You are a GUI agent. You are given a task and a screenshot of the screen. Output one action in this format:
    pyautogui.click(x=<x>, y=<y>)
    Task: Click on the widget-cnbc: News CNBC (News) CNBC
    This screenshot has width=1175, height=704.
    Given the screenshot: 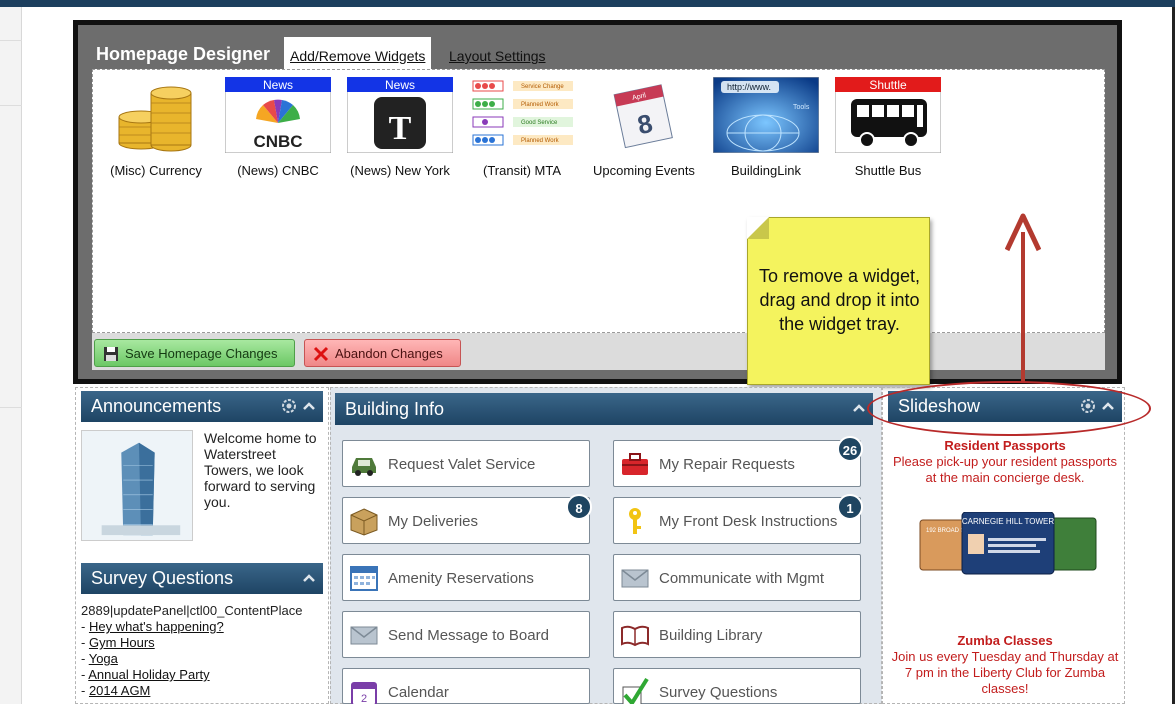 What is the action you would take?
    pyautogui.click(x=278, y=132)
    